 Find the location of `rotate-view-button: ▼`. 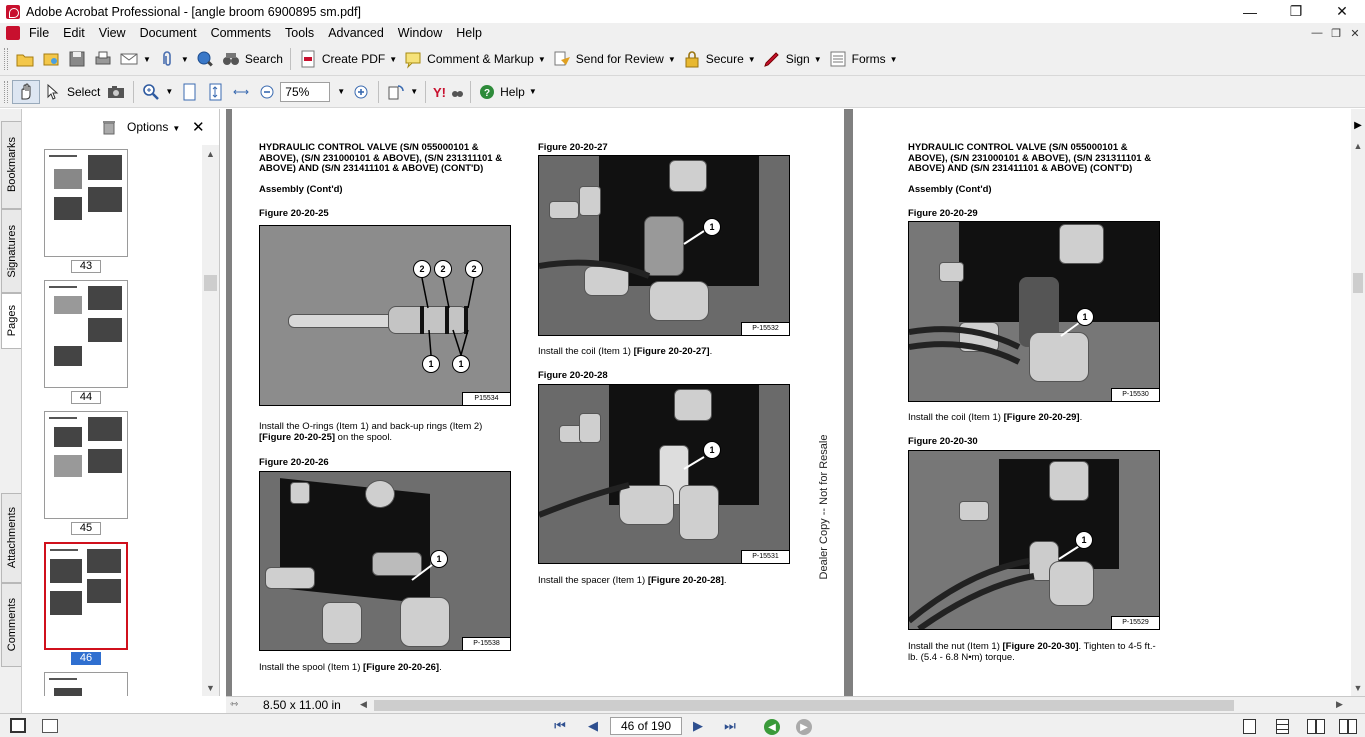

rotate-view-button: ▼ is located at coordinates (402, 92).